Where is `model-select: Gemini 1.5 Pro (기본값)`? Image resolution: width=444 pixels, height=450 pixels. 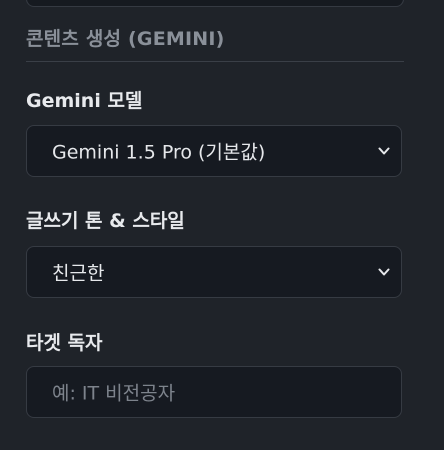
model-select: Gemini 1.5 Pro (기본값) is located at coordinates (214, 151).